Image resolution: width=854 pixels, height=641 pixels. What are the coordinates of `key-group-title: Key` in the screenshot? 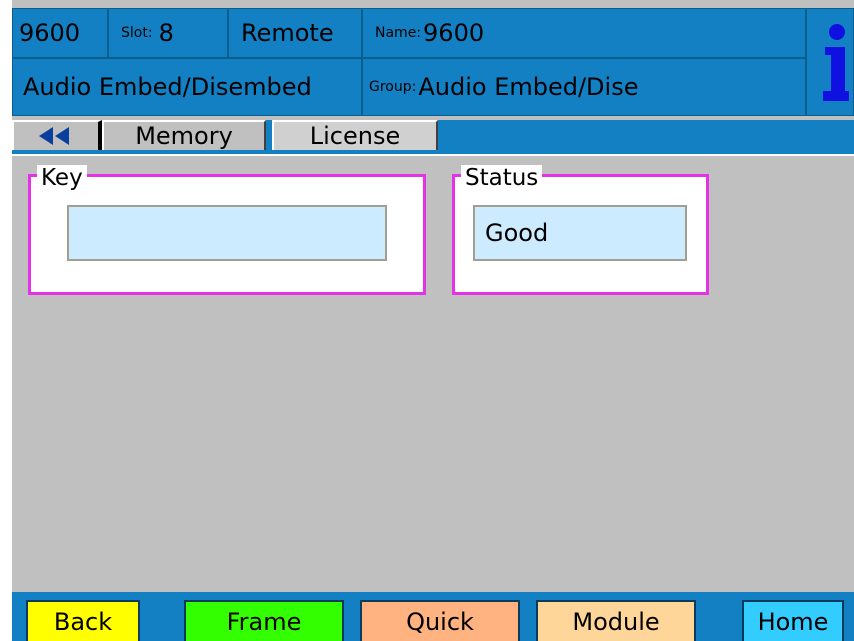 It's located at (62, 178).